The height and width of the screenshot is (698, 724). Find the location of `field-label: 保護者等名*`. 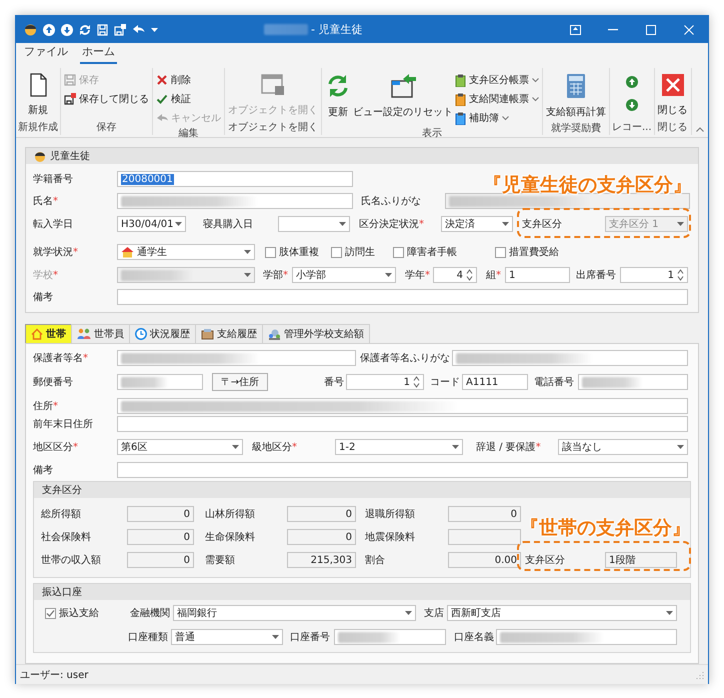

field-label: 保護者等名* is located at coordinates (61, 358).